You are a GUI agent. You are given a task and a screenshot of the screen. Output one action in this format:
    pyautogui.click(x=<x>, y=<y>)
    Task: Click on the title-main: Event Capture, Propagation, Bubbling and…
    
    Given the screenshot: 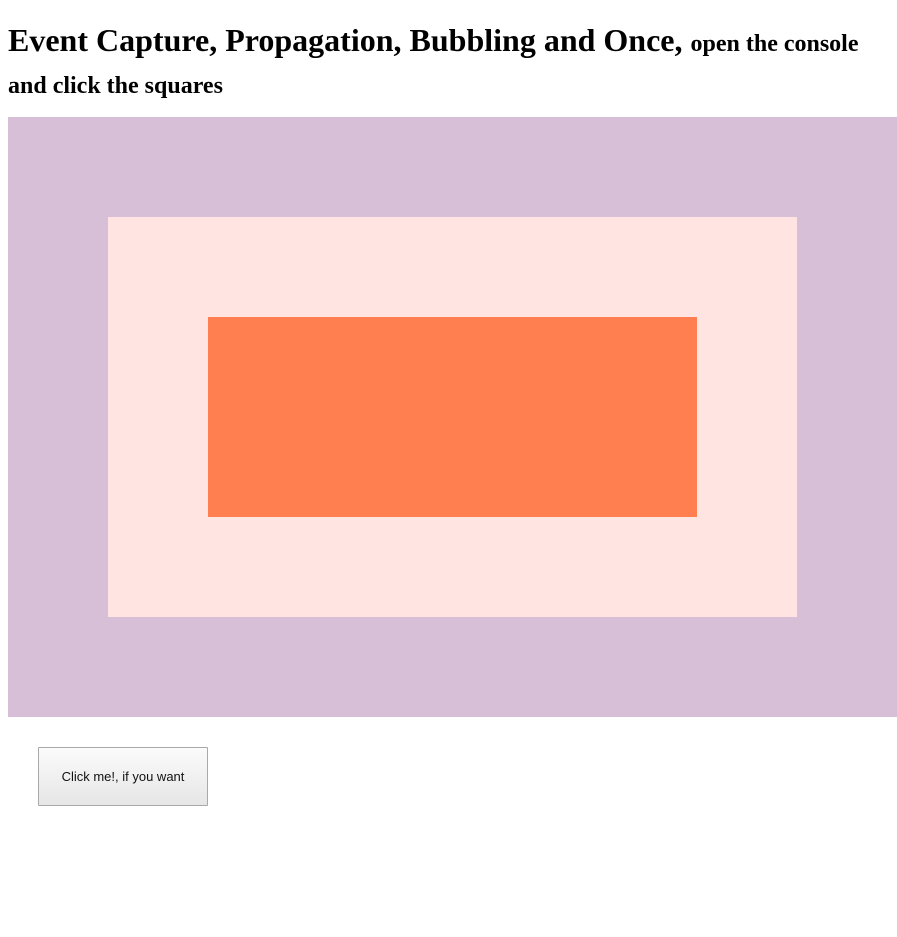 What is the action you would take?
    pyautogui.click(x=345, y=40)
    